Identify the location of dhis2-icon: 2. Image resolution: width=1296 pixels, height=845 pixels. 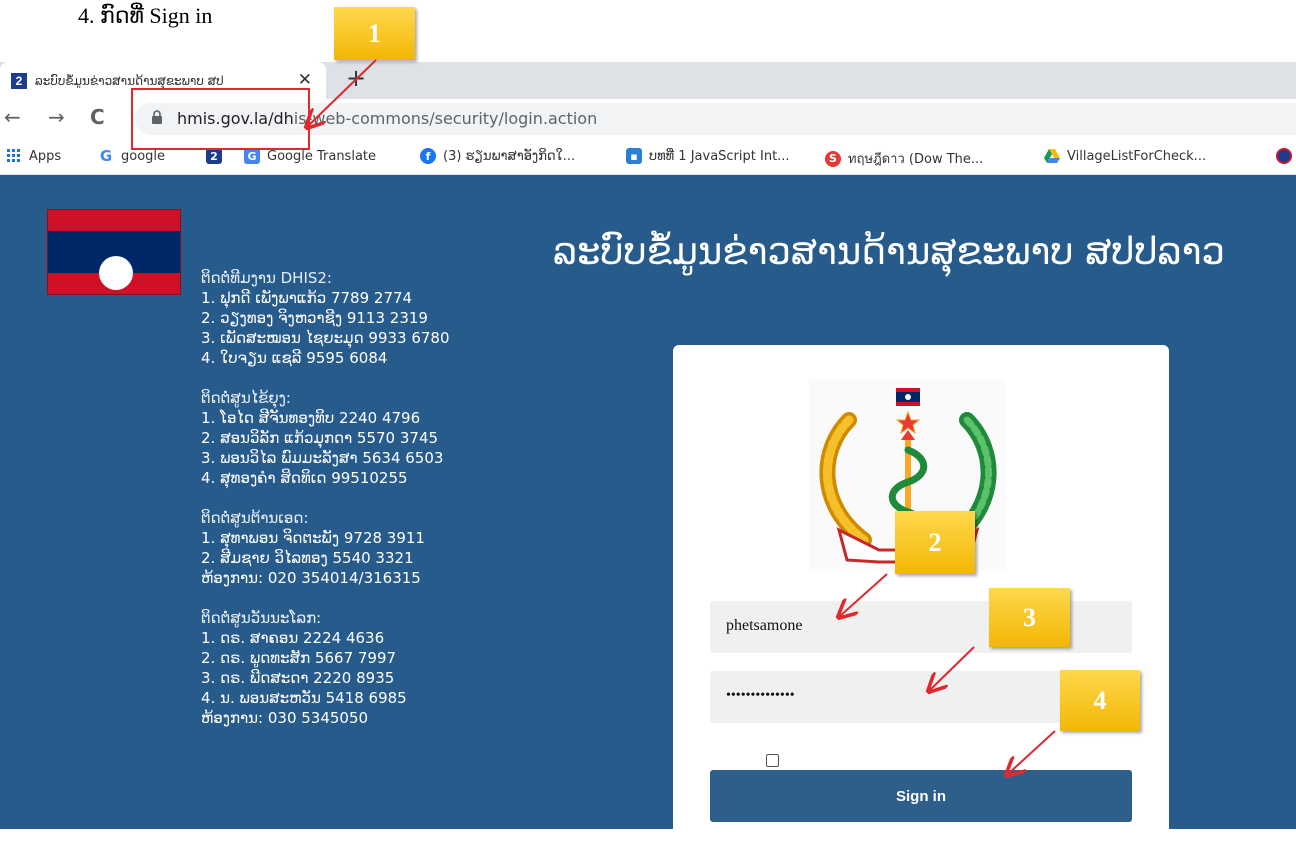
(214, 156).